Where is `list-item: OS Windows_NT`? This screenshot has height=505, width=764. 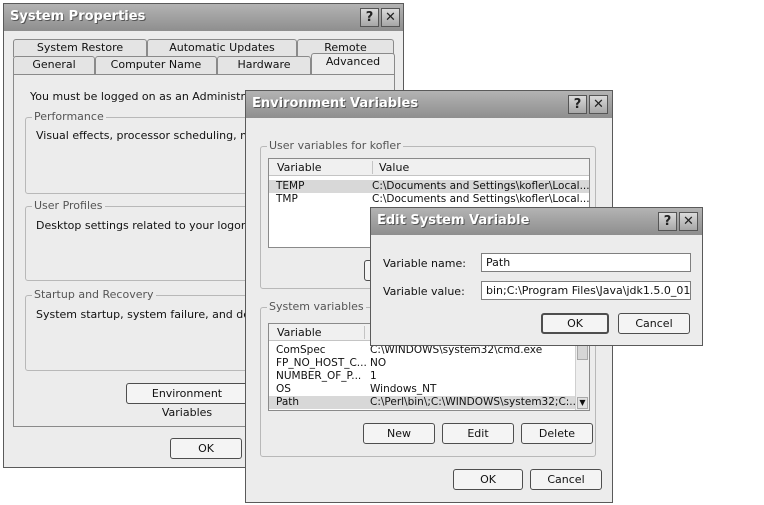
list-item: OS Windows_NT is located at coordinates (429, 389).